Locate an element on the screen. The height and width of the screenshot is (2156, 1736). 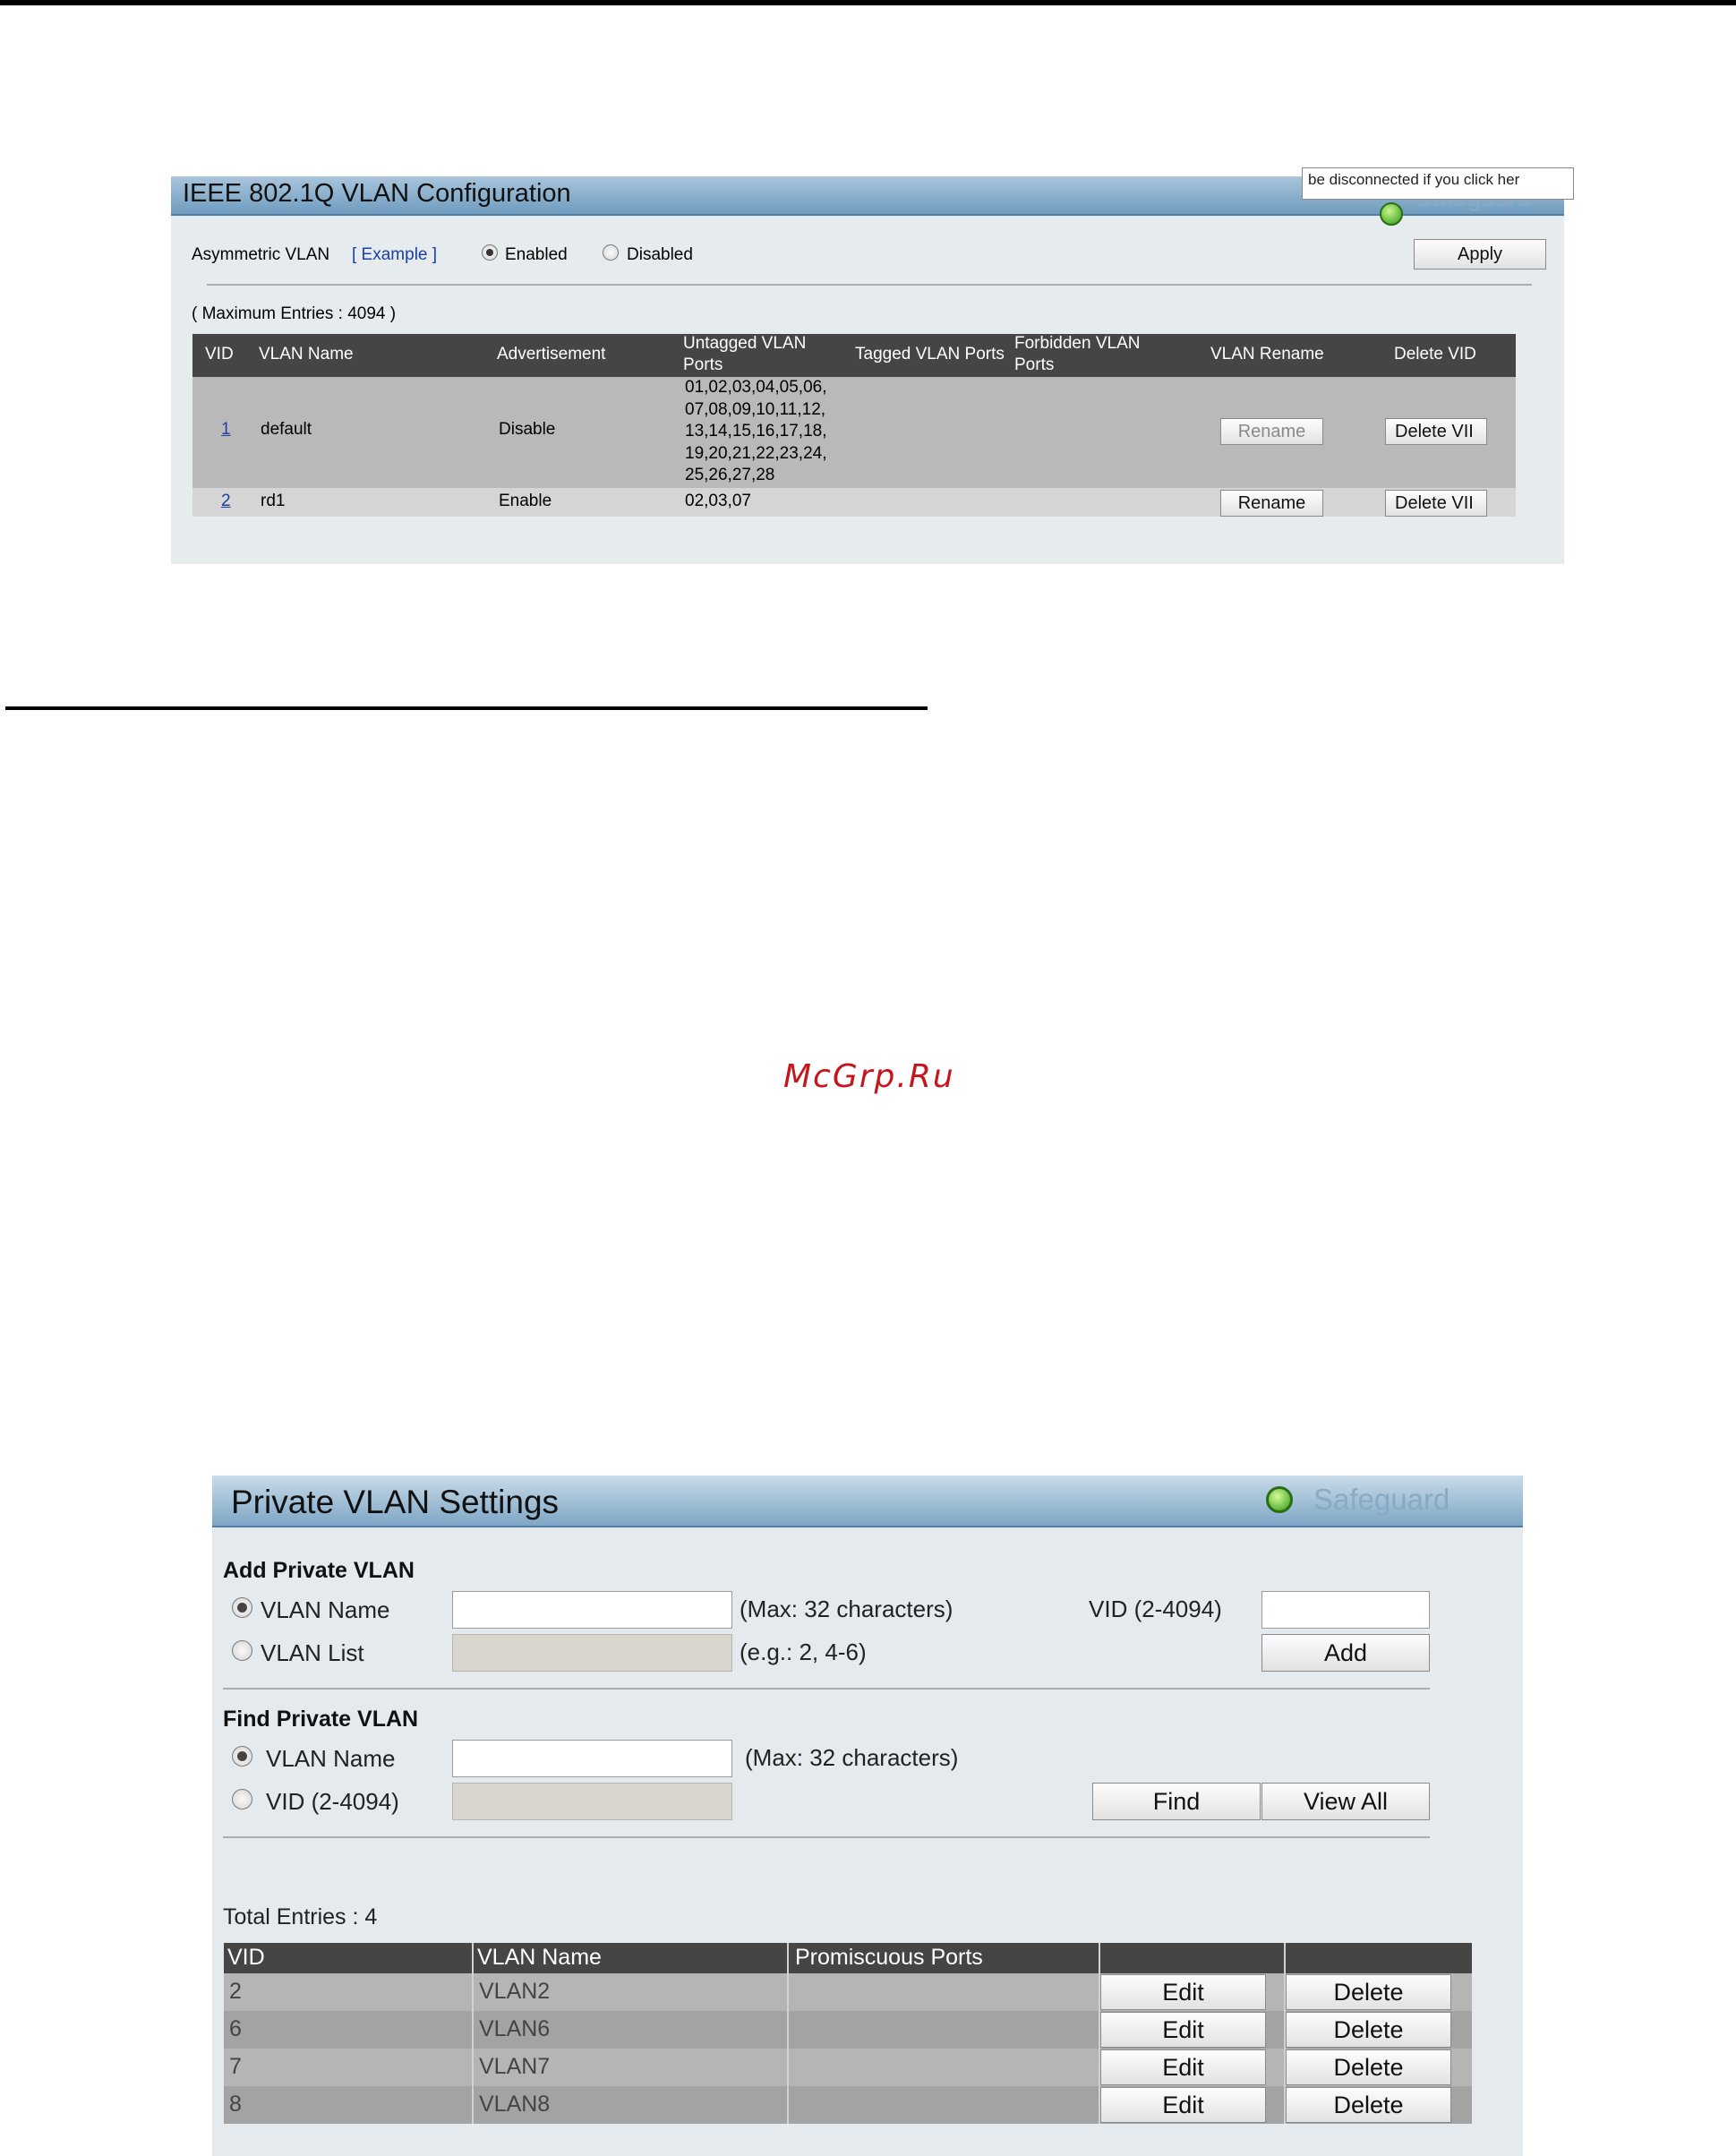
max-entries-text: ( Maximum Entries : 4094 ) is located at coordinates (294, 313).